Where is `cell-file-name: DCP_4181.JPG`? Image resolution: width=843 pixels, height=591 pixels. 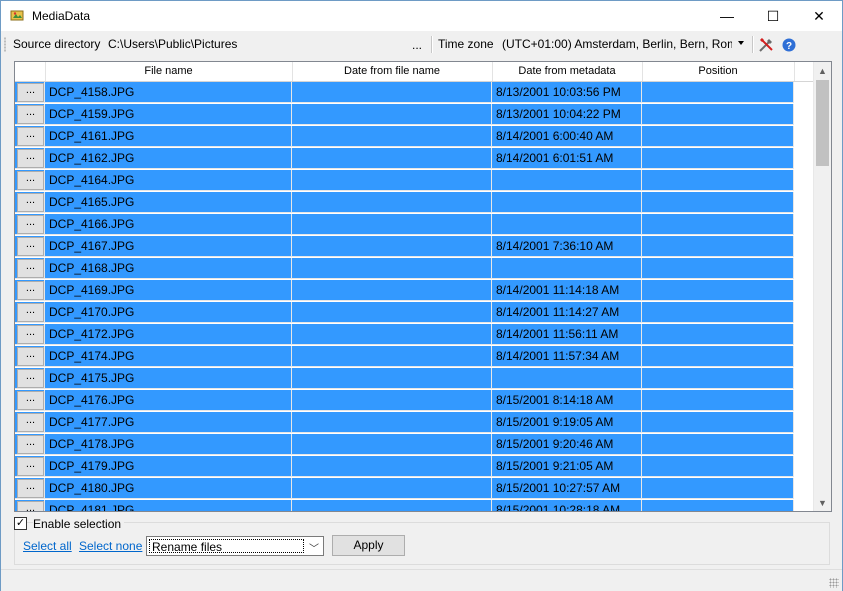 cell-file-name: DCP_4181.JPG is located at coordinates (168, 505).